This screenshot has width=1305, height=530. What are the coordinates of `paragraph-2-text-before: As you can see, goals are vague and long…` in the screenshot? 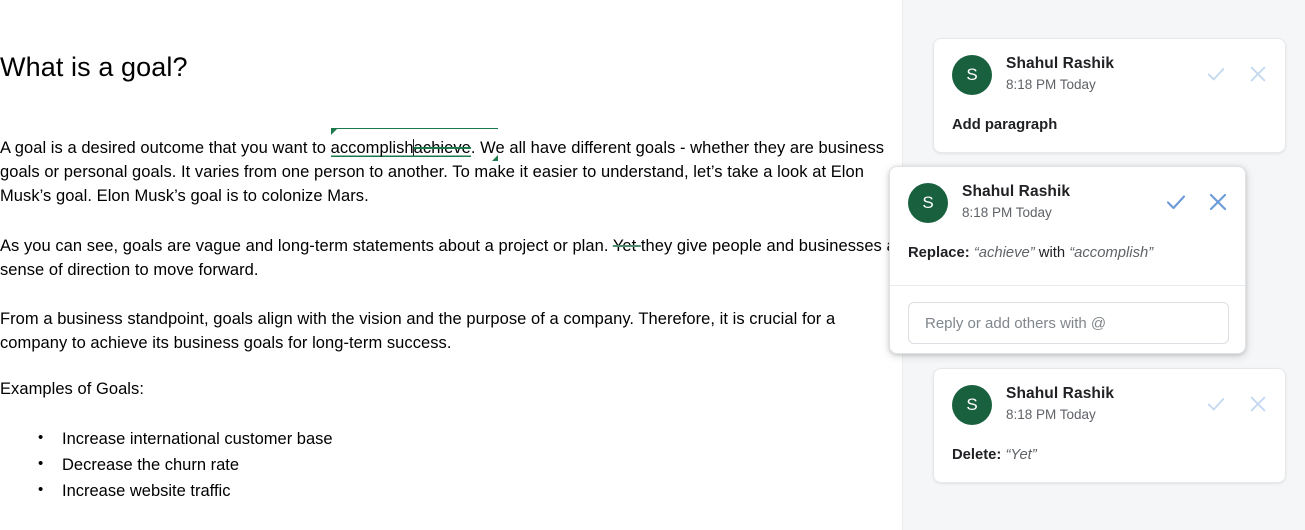 It's located at (306, 245).